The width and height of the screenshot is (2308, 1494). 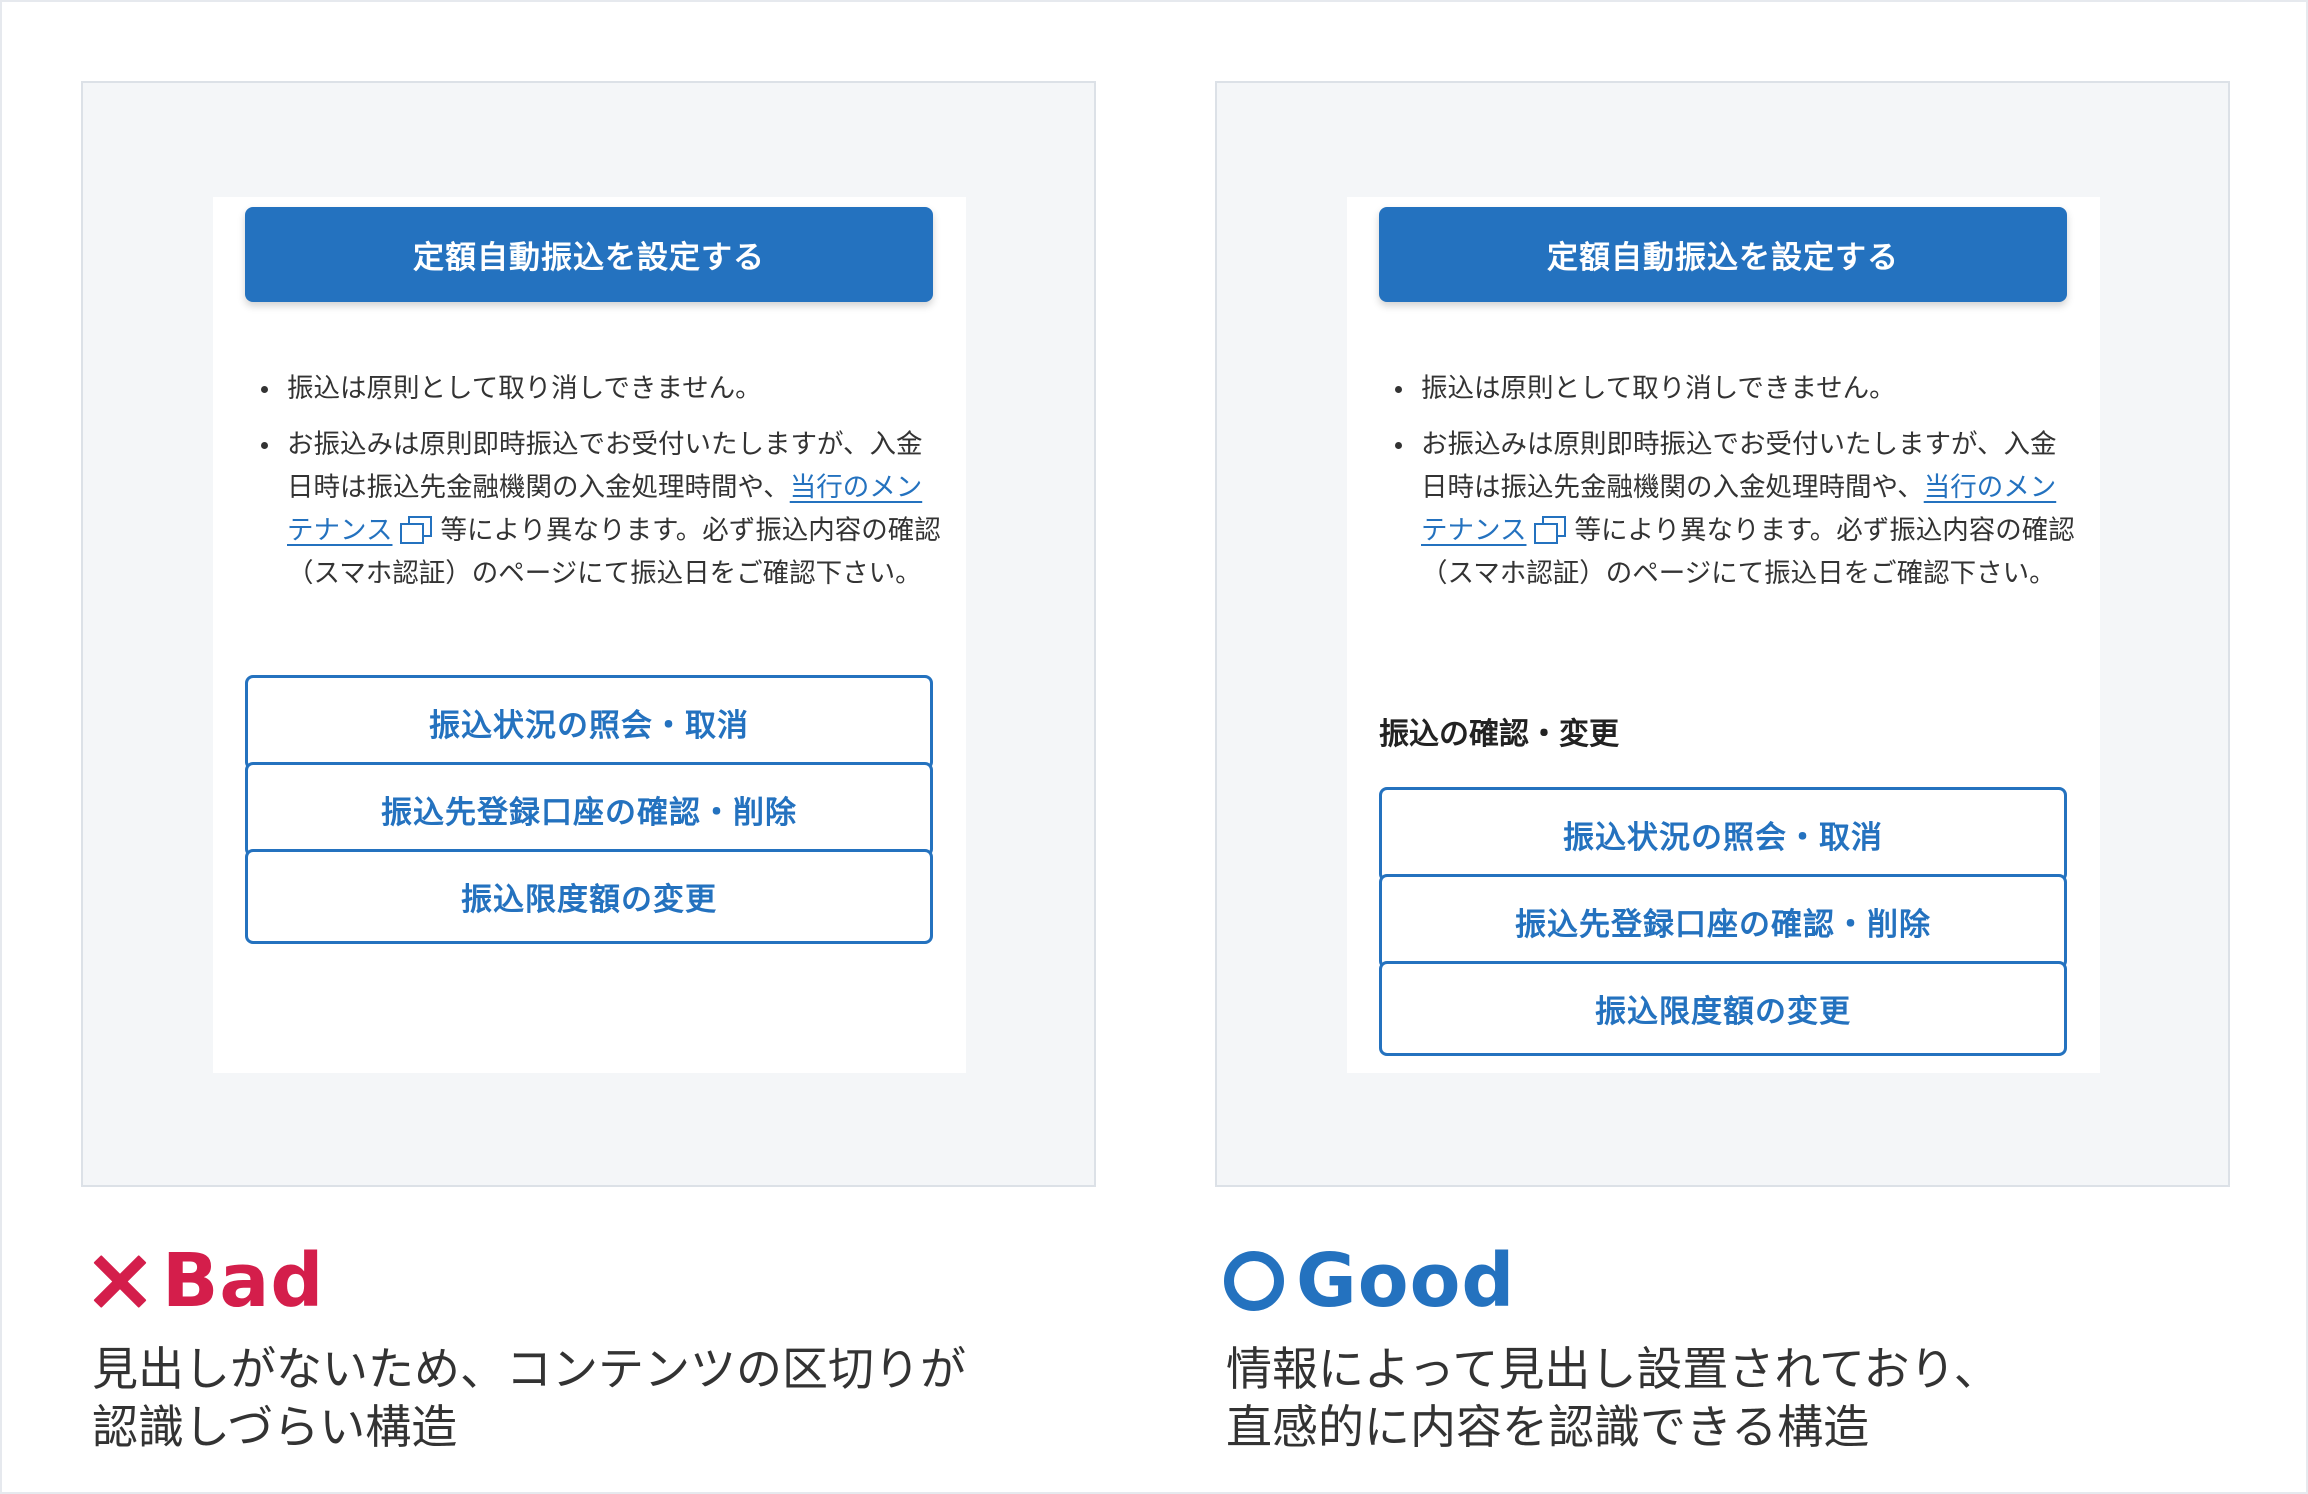 I want to click on bad-label: Bad, so click(x=208, y=1281).